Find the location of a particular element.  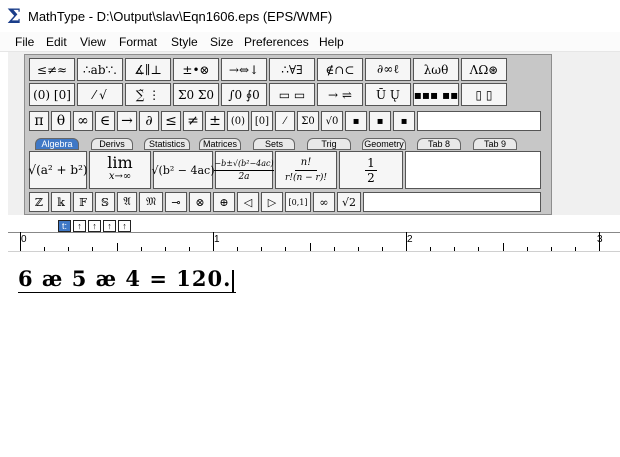

circled-plus-button: ⊕ is located at coordinates (224, 202).